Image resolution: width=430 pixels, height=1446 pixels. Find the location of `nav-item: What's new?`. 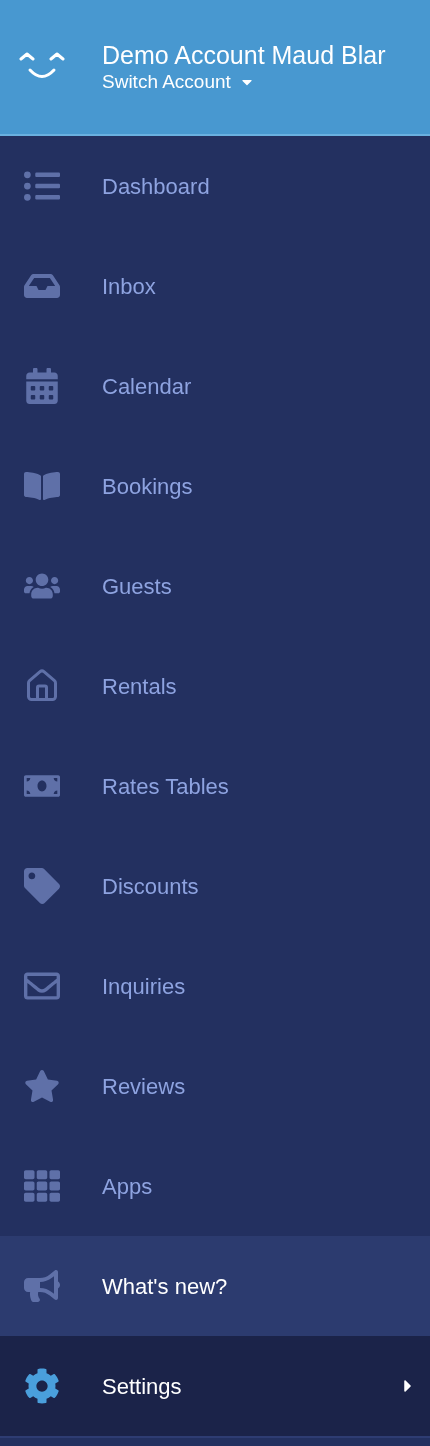

nav-item: What's new? is located at coordinates (215, 1286).